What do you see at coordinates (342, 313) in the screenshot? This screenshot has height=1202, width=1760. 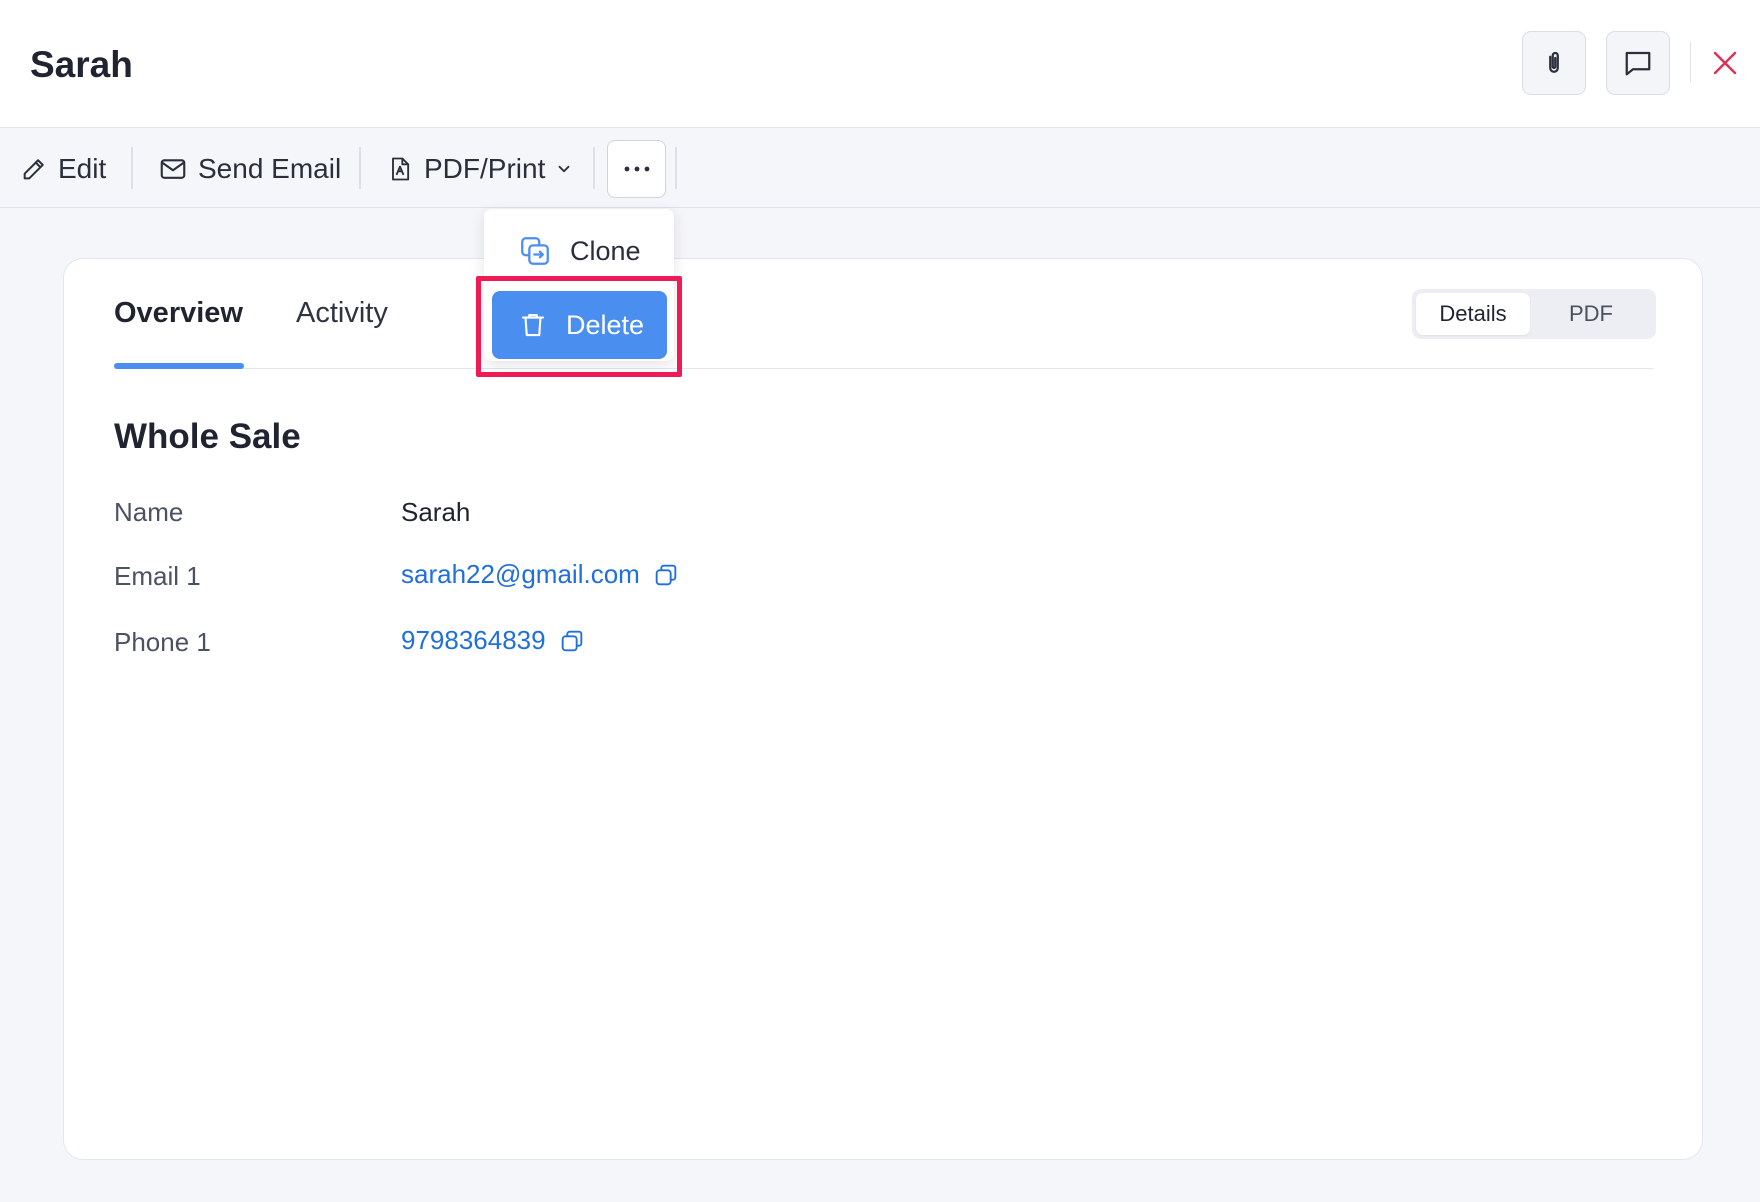 I see `tab-activity: Activity` at bounding box center [342, 313].